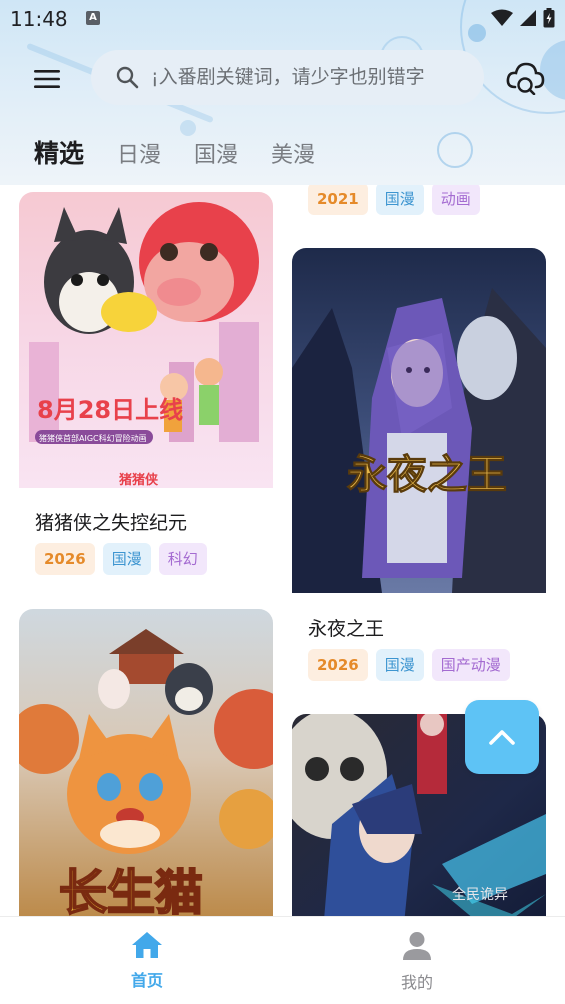 The image size is (565, 1004). Describe the element at coordinates (216, 153) in the screenshot. I see `tab-chinese-anime: 国漫` at that location.